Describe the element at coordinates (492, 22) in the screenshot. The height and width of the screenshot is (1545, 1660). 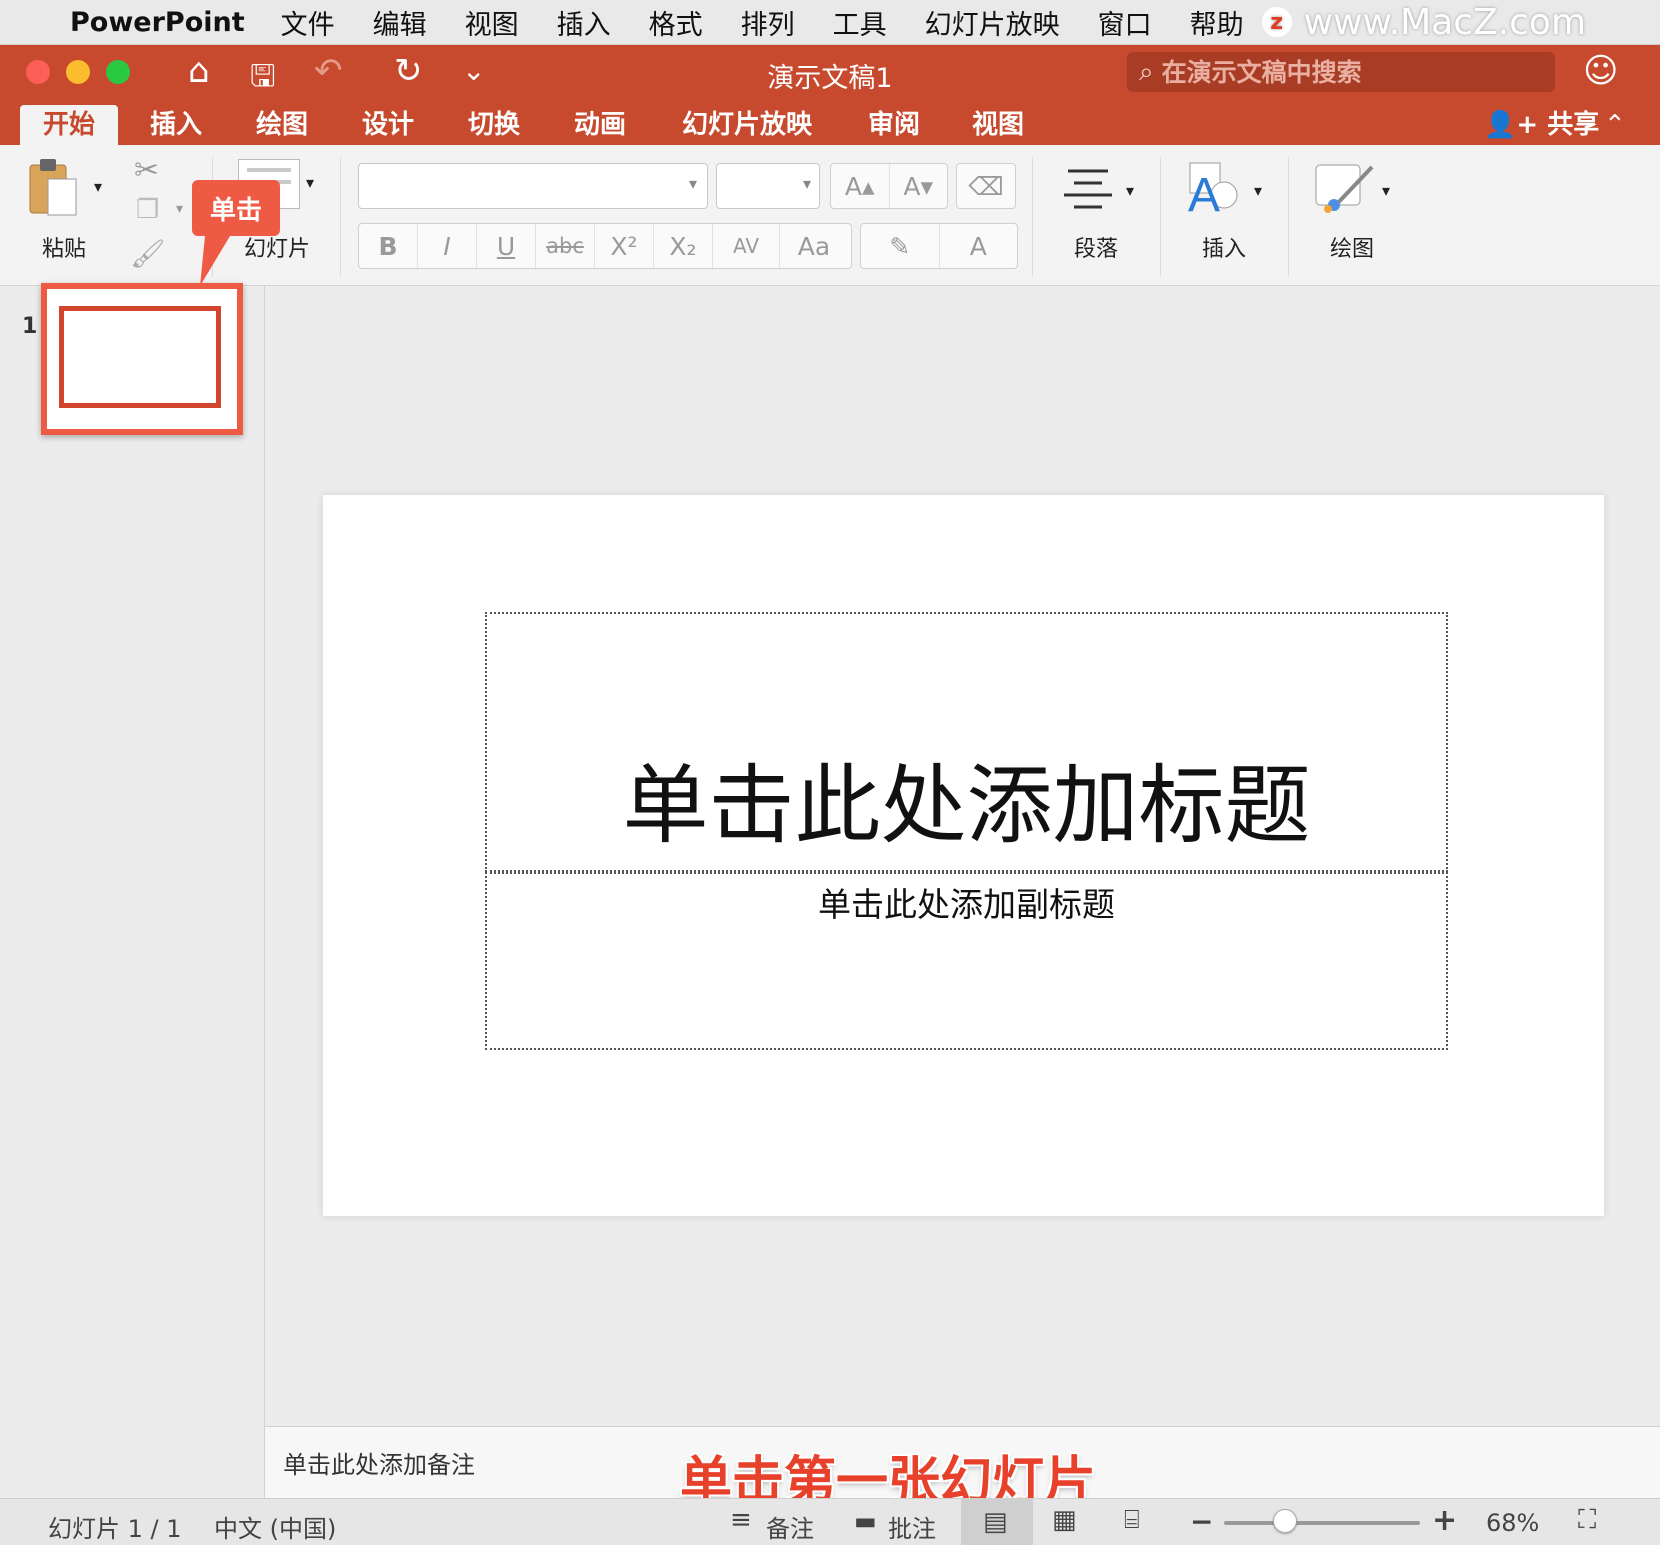
I see `menu-view: 视图` at that location.